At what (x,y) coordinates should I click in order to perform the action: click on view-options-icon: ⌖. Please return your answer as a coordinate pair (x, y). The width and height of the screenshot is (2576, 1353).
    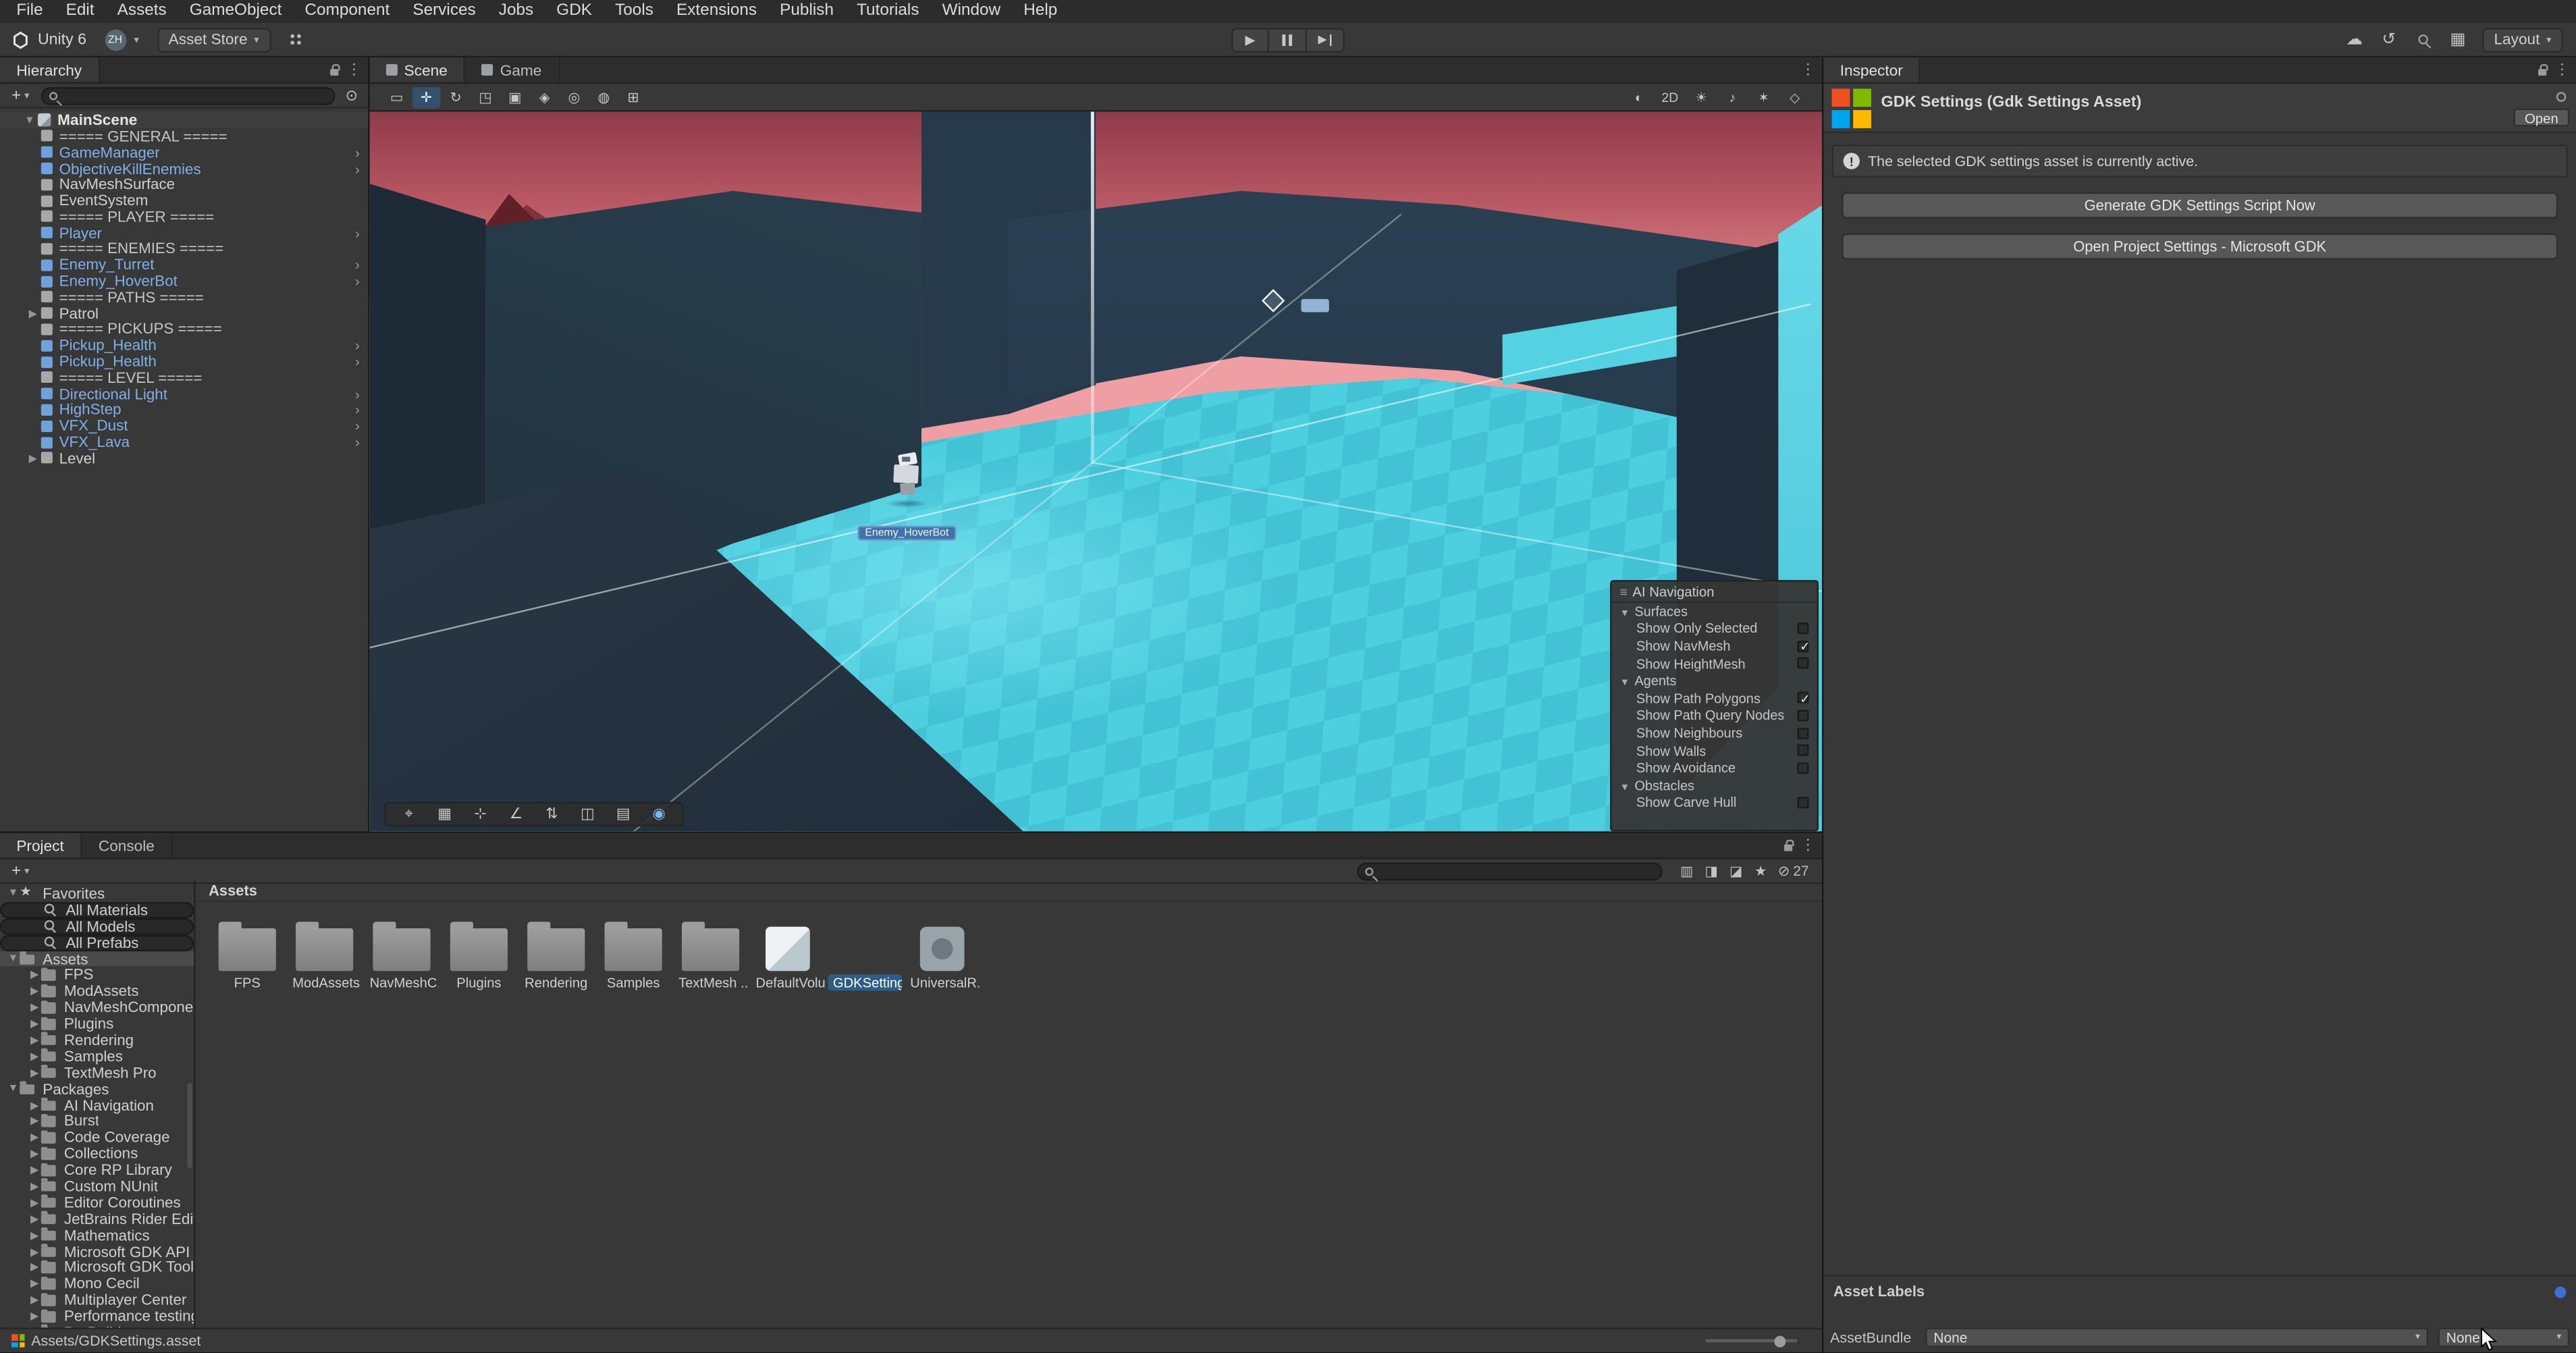
    Looking at the image, I should click on (409, 814).